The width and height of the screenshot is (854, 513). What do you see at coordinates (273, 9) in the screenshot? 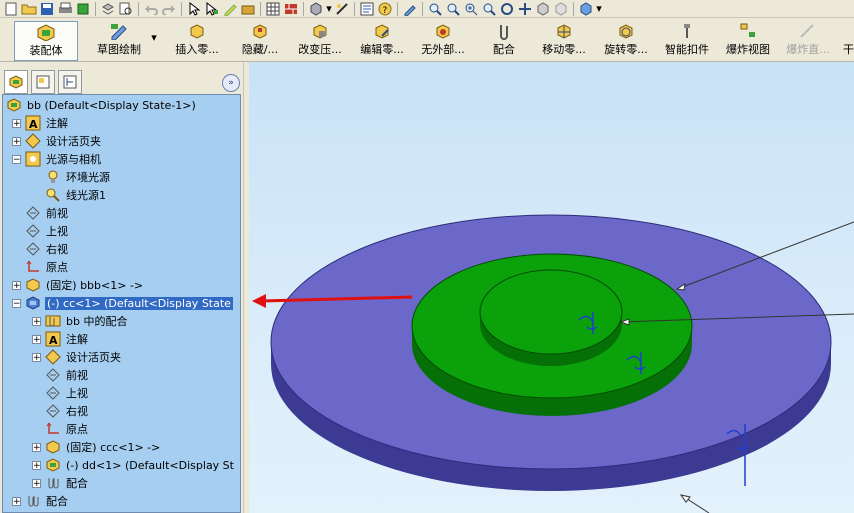
I see `options-grid-icon` at bounding box center [273, 9].